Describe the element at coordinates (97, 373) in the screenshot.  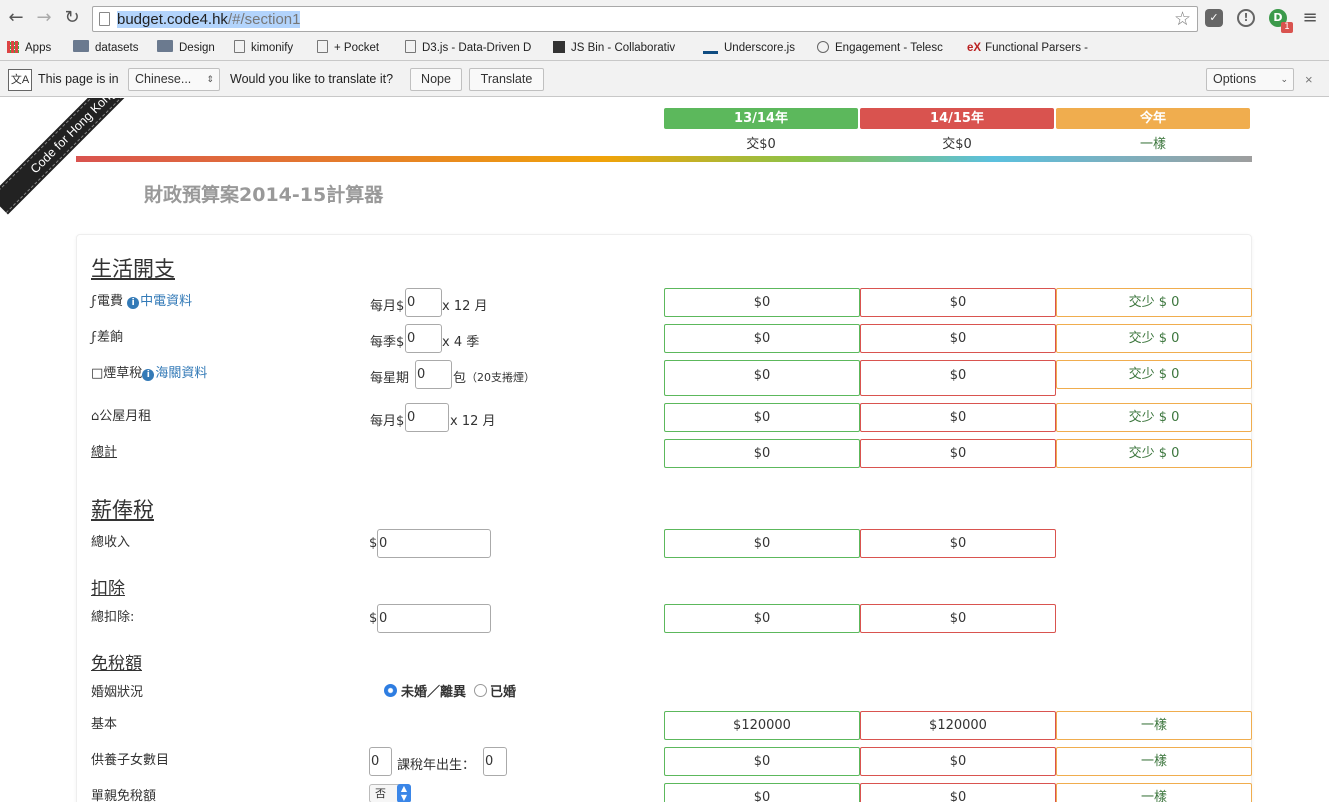
I see `square-icon: □` at that location.